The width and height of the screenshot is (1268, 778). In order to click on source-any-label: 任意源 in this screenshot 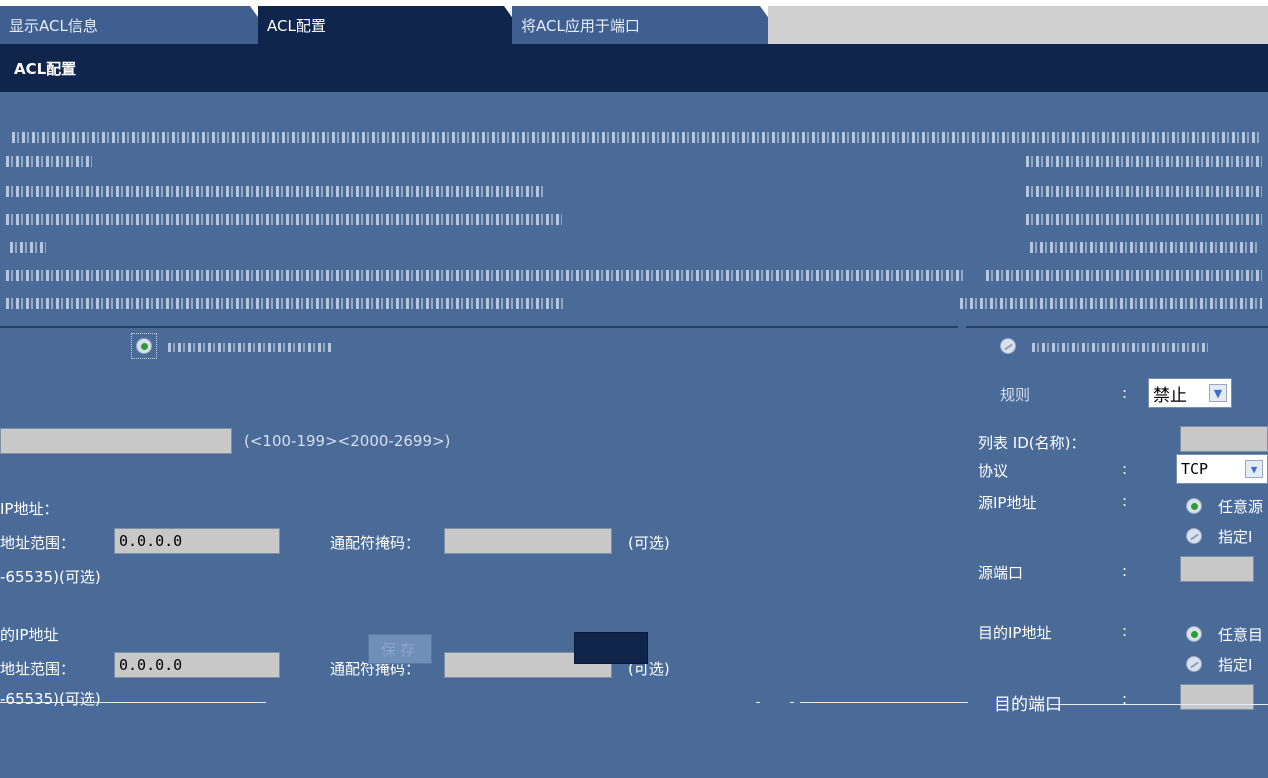, I will do `click(1241, 507)`.